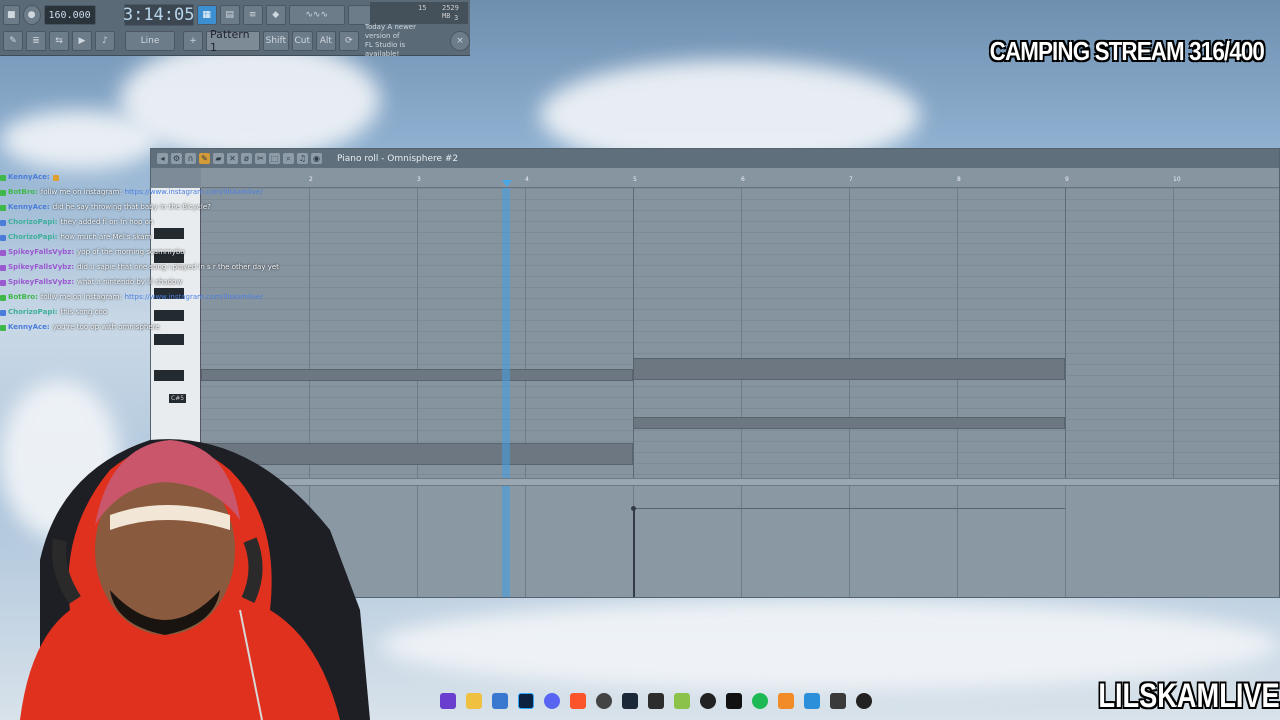 This screenshot has width=1280, height=720. I want to click on shift-button: Shift, so click(276, 41).